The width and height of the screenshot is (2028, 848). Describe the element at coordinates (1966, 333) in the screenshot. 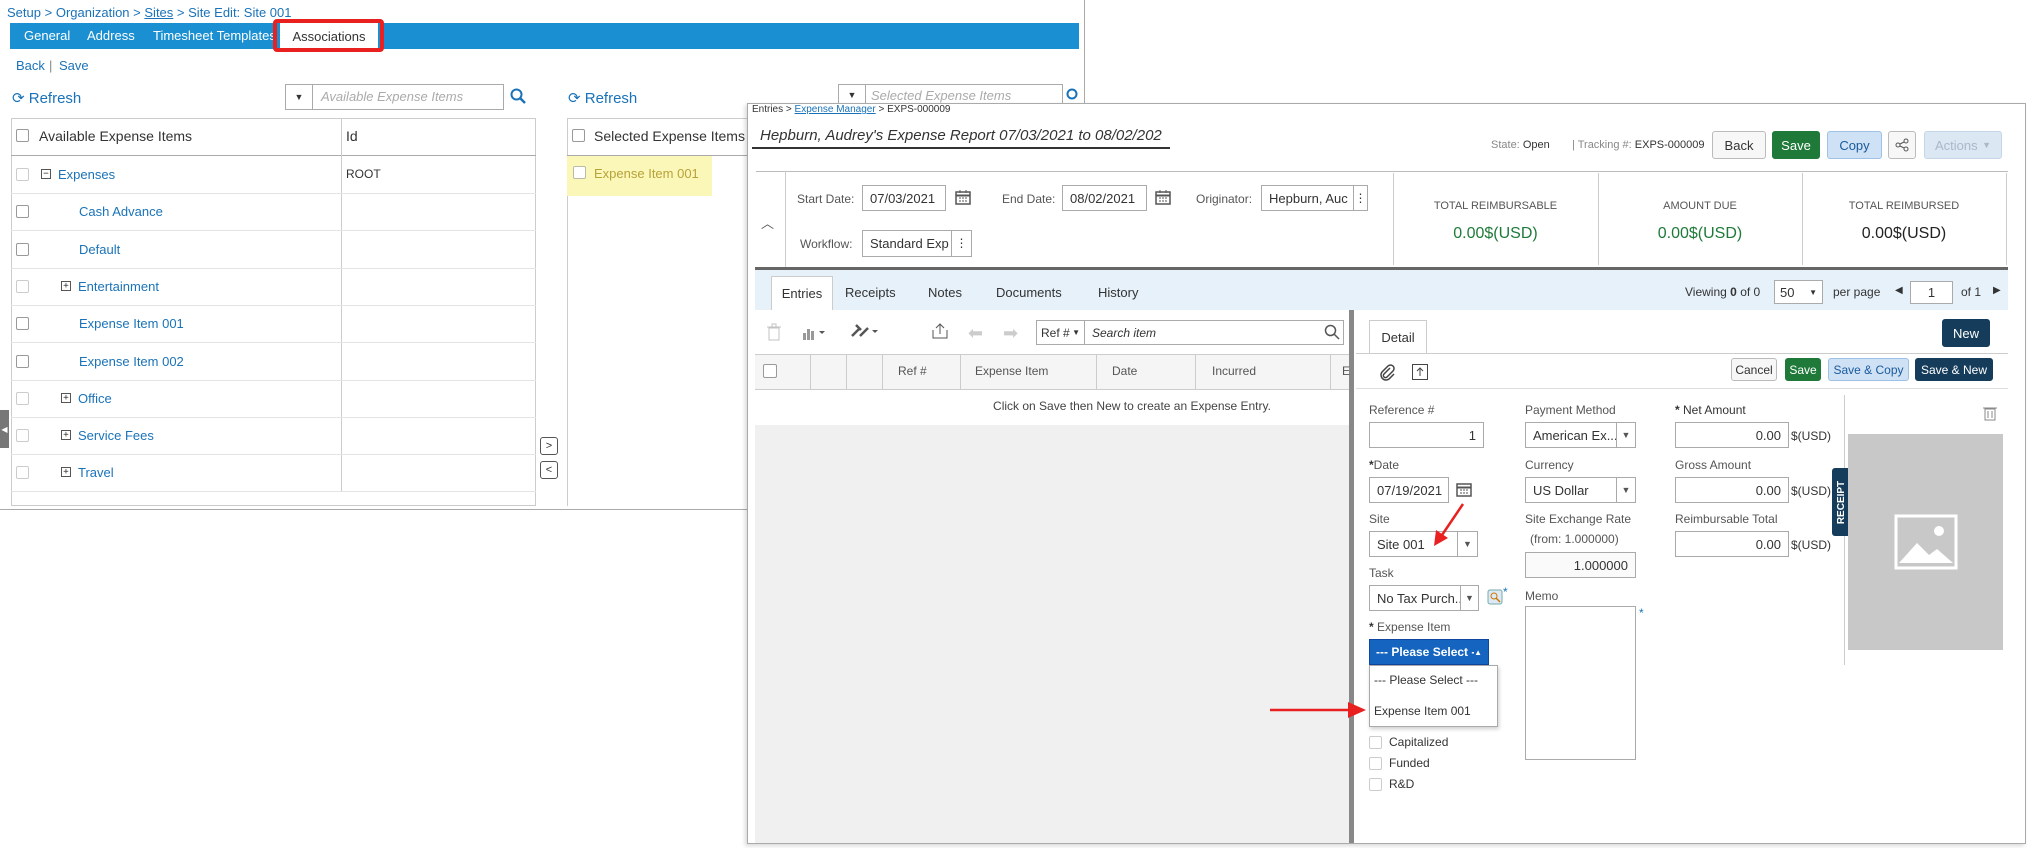

I see `new-button: New` at that location.